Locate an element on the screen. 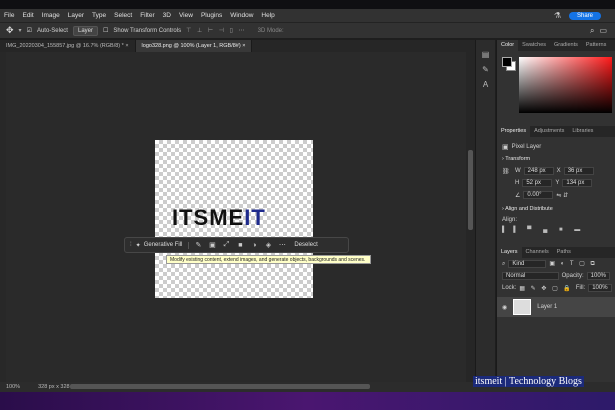 This screenshot has height=410, width=615. mode-3d-label: 3D Mode: is located at coordinates (270, 30).